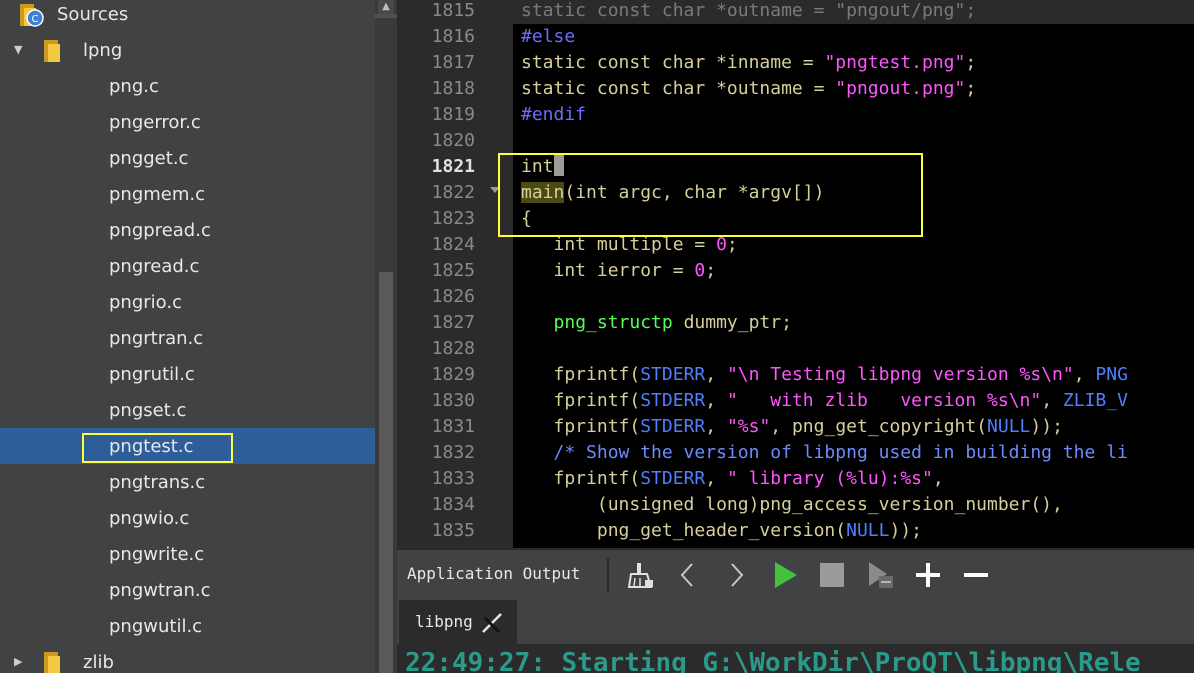 This screenshot has height=673, width=1194. What do you see at coordinates (453, 322) in the screenshot?
I see `line-number: 1827` at bounding box center [453, 322].